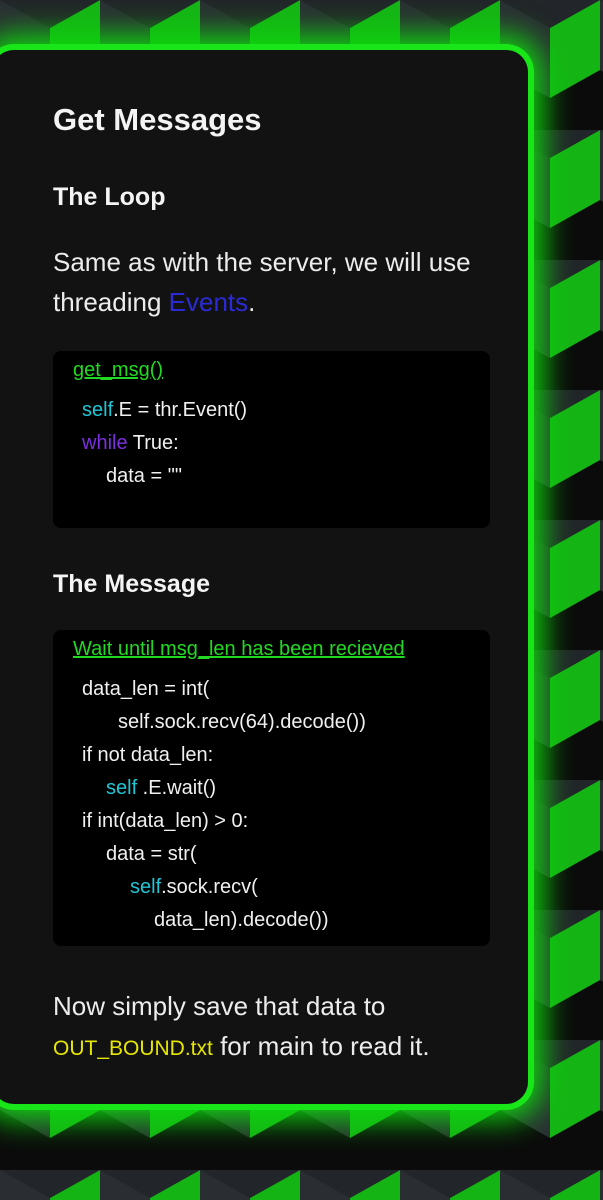 The image size is (603, 1200). I want to click on closing-text: Now simply save that data to, so click(219, 1006).